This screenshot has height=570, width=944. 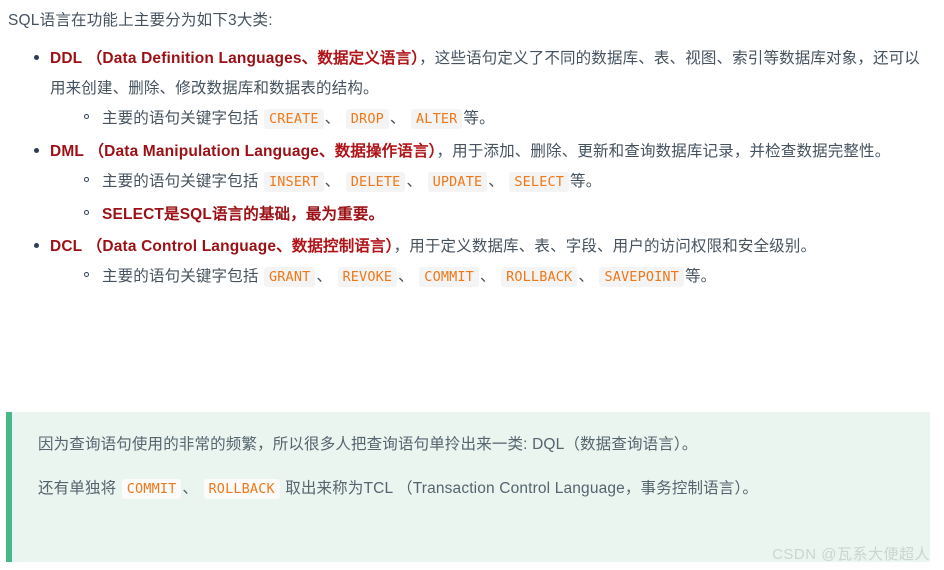 What do you see at coordinates (342, 246) in the screenshot?
I see `dcl-title-cn: 数据控制语言）` at bounding box center [342, 246].